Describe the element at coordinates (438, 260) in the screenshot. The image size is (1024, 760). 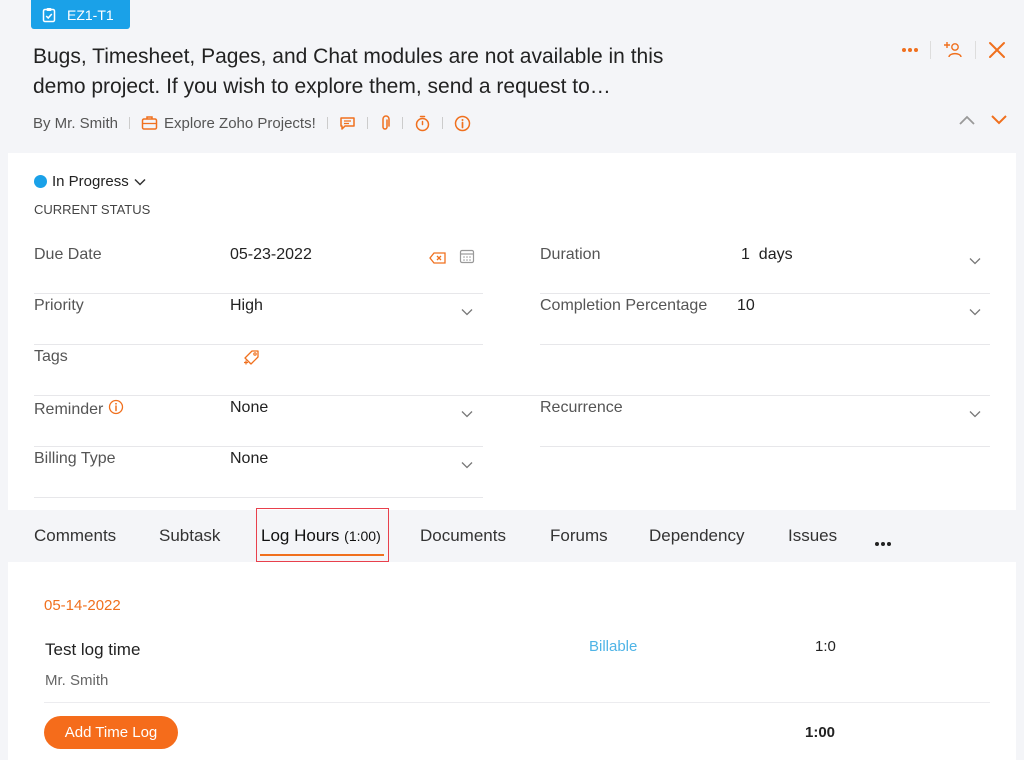
I see `clear-date-icon` at that location.